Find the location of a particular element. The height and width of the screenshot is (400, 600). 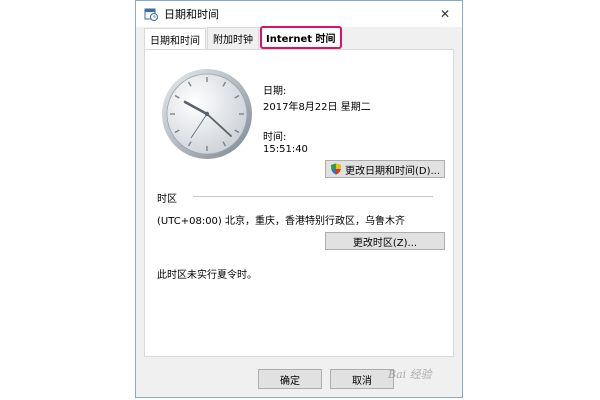

time-value: 15:51:40 is located at coordinates (285, 149).